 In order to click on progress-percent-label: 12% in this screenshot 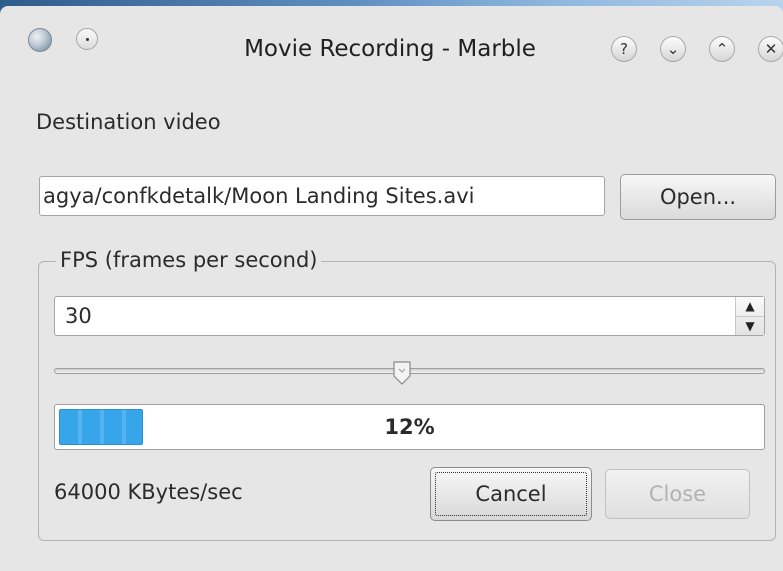, I will do `click(409, 427)`.